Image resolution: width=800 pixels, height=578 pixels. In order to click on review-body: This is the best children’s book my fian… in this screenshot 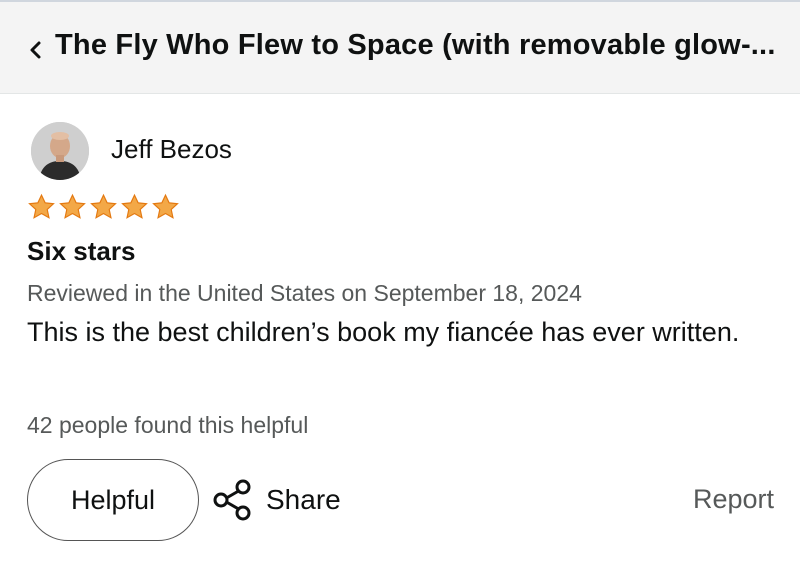, I will do `click(383, 332)`.